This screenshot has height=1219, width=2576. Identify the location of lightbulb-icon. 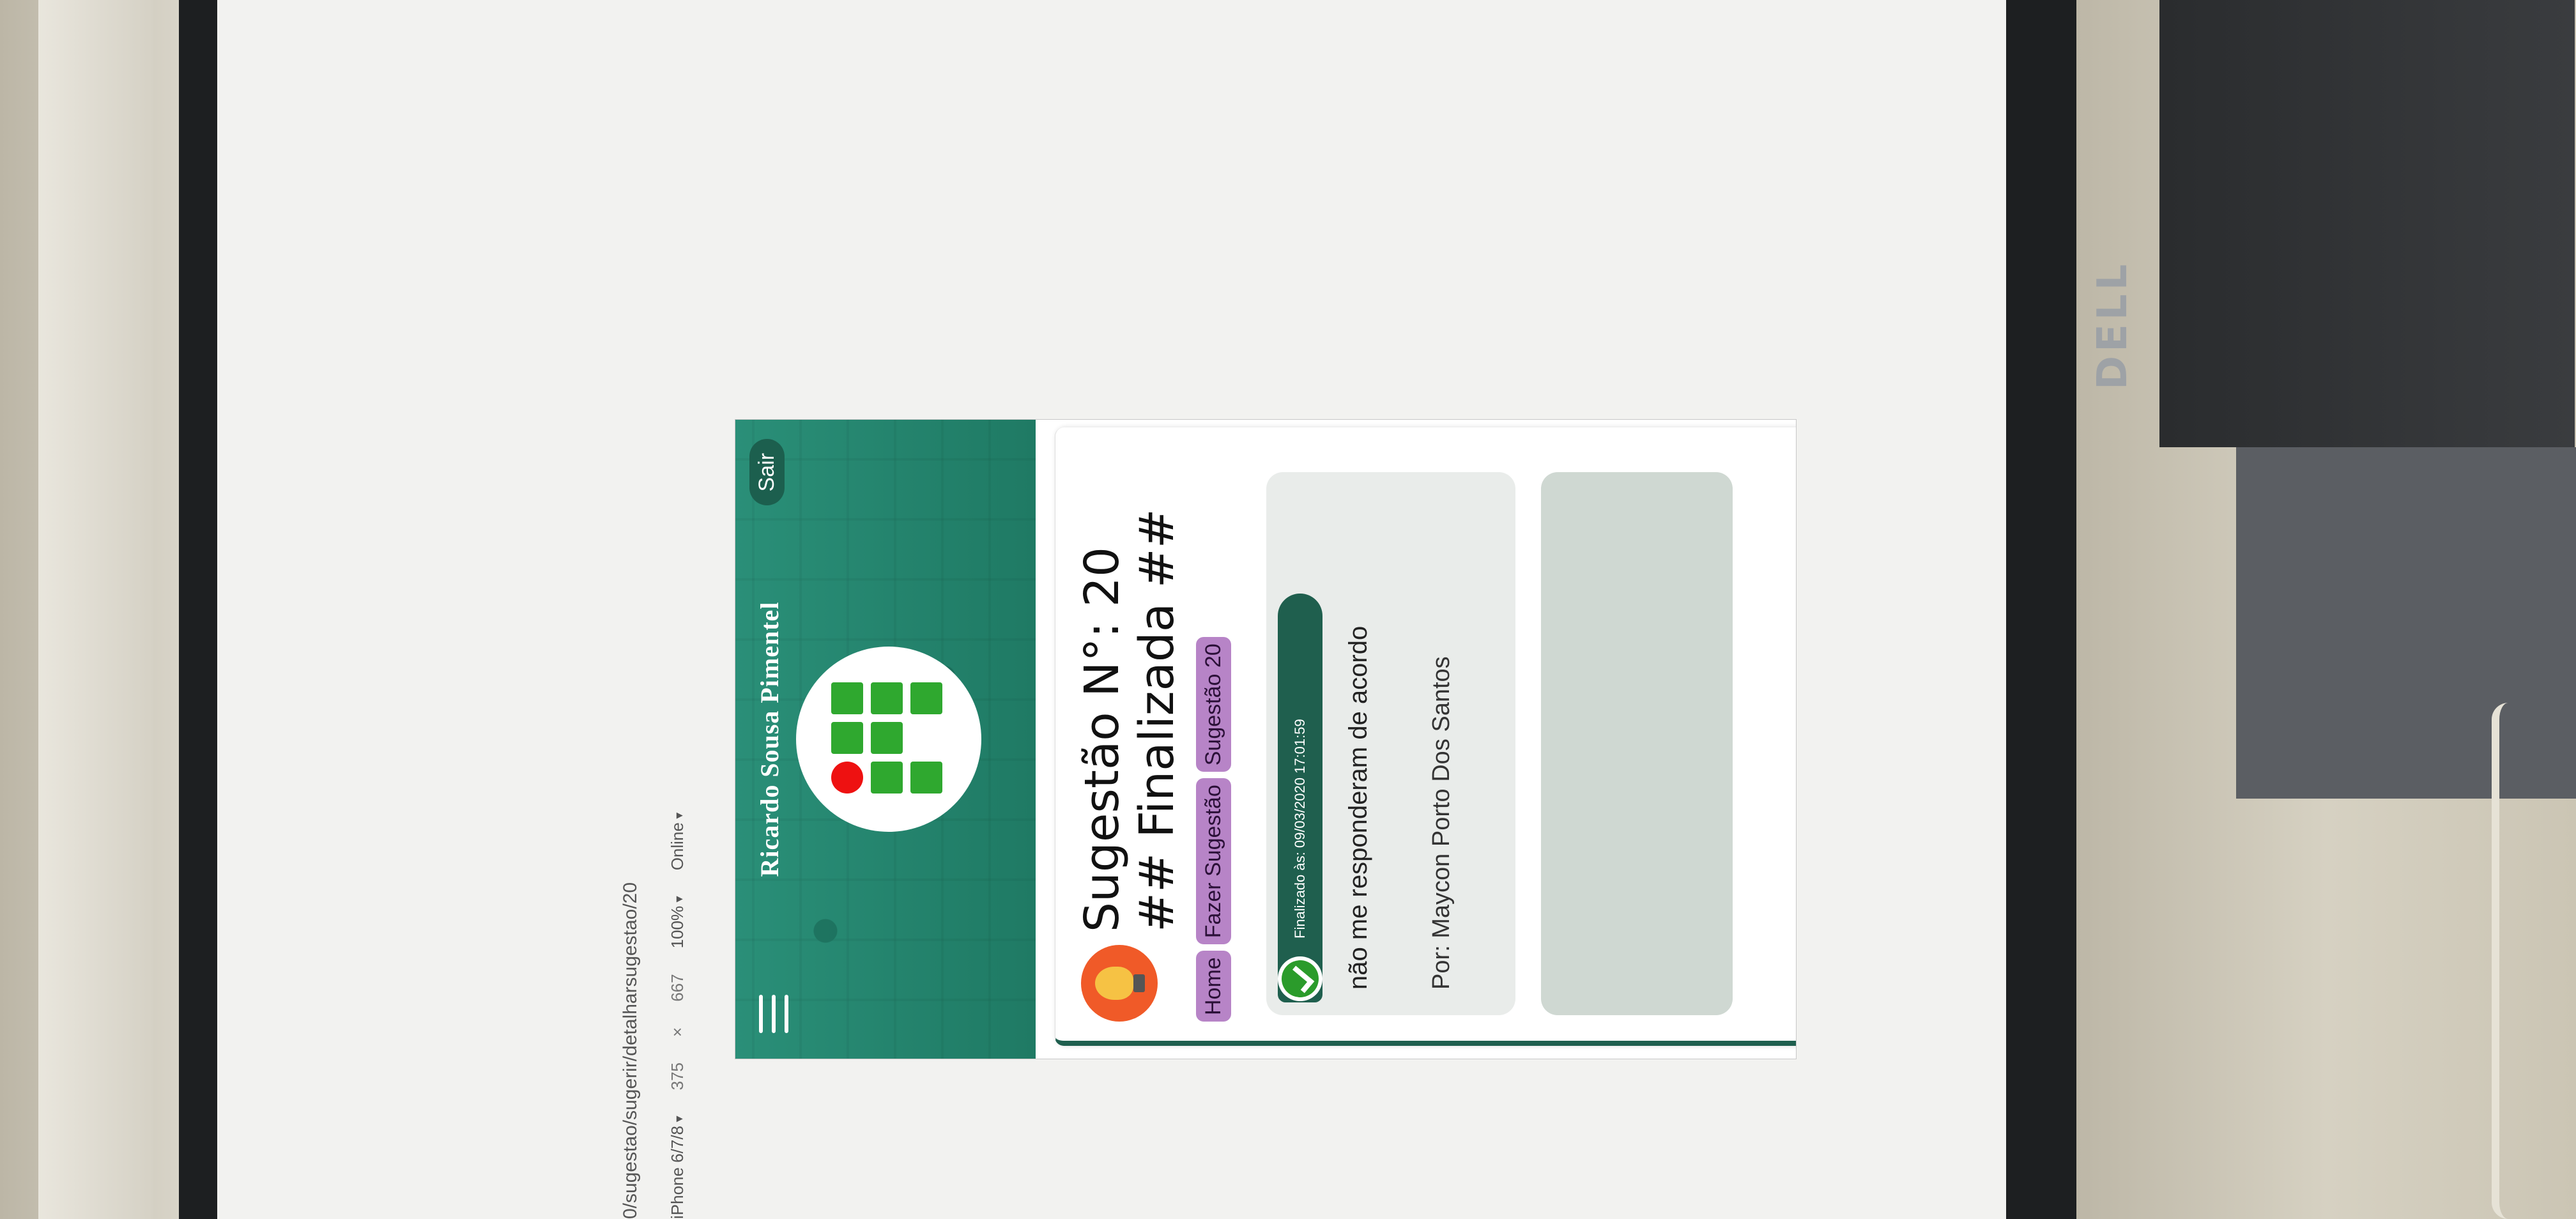
(1119, 983).